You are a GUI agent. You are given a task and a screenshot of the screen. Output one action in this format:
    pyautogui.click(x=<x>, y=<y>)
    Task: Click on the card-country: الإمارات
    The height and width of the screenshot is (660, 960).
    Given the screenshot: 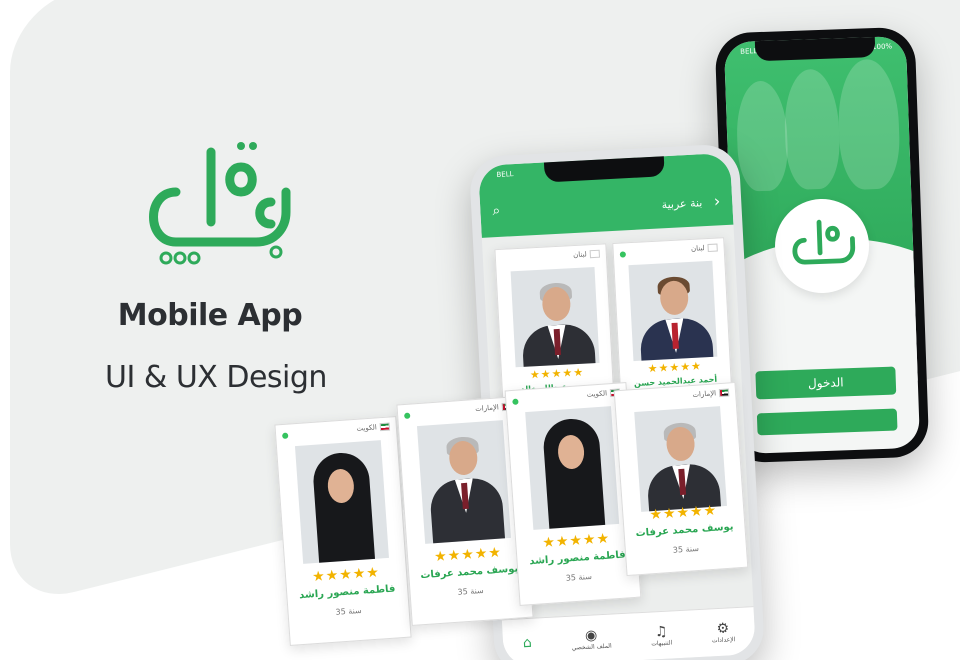 What is the action you would take?
    pyautogui.click(x=711, y=393)
    